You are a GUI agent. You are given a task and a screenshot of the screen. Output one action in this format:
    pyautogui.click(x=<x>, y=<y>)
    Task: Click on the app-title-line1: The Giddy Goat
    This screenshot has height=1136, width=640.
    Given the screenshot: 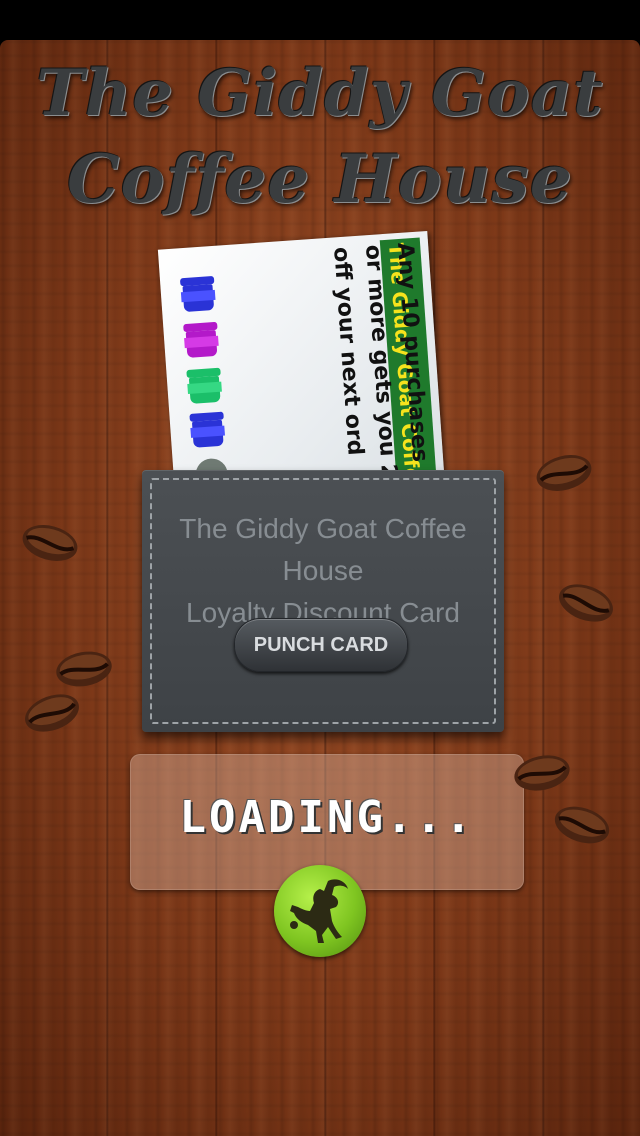 What is the action you would take?
    pyautogui.click(x=320, y=93)
    